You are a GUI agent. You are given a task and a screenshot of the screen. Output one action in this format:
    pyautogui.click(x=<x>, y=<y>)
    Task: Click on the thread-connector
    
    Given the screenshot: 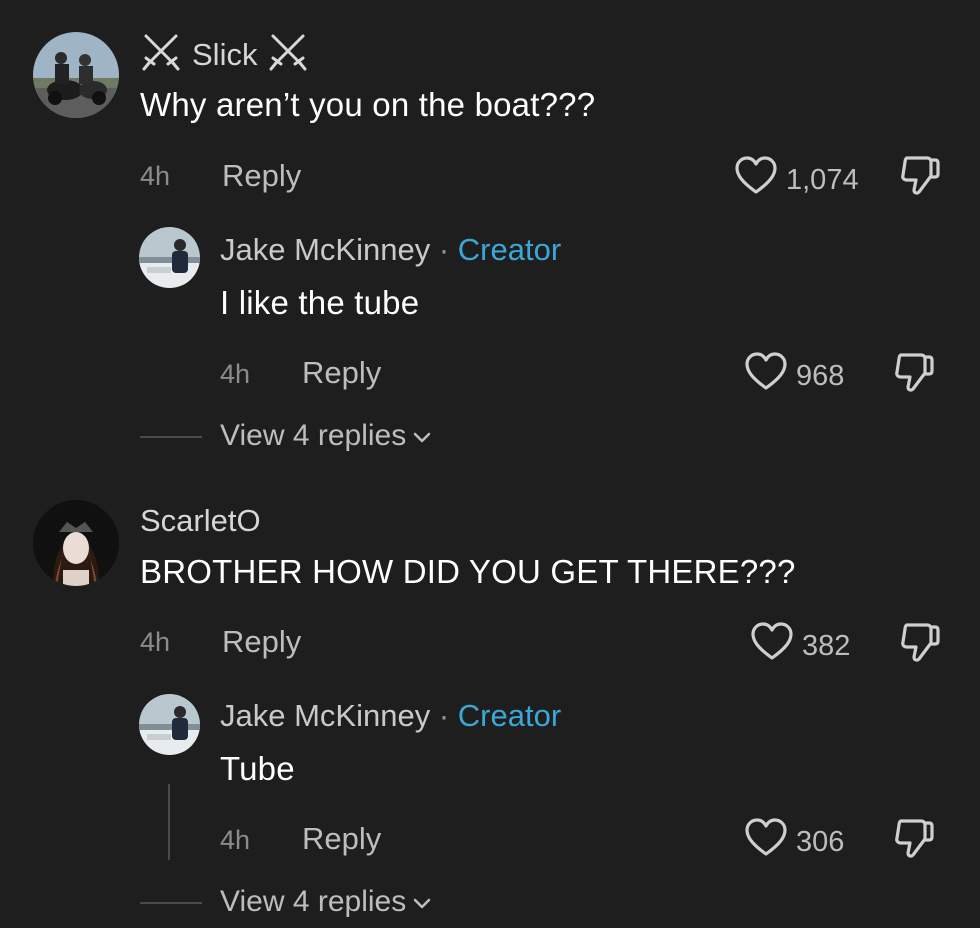 What is the action you would take?
    pyautogui.click(x=169, y=822)
    